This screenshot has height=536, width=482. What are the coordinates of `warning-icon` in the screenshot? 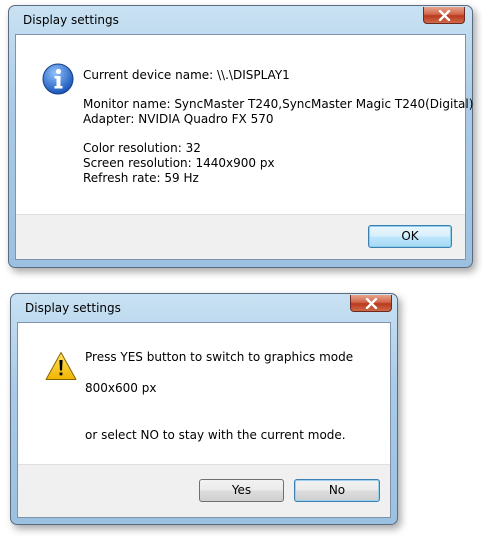 It's located at (61, 366).